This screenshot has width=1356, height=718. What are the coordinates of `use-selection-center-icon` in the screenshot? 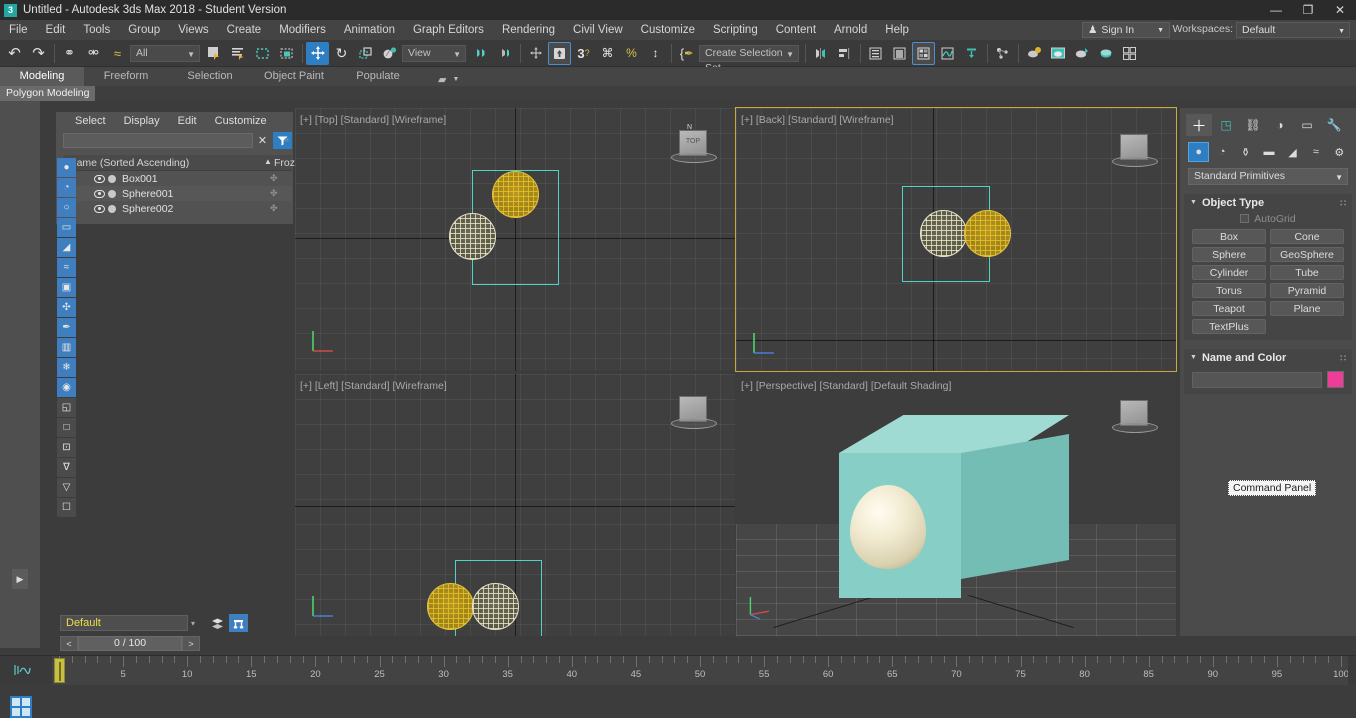 It's located at (504, 53).